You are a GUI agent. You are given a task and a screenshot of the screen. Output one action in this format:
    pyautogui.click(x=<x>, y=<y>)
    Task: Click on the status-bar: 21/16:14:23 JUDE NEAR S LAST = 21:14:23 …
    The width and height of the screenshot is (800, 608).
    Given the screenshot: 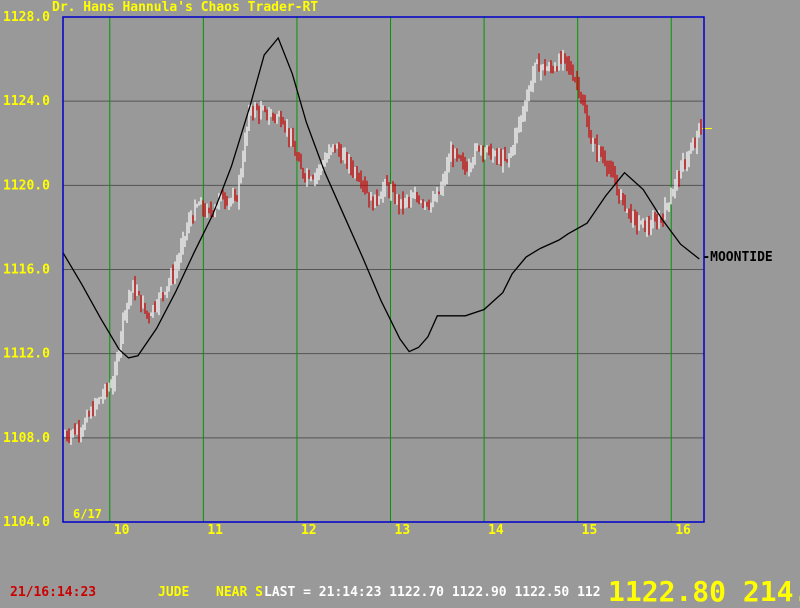 What is the action you would take?
    pyautogui.click(x=400, y=591)
    